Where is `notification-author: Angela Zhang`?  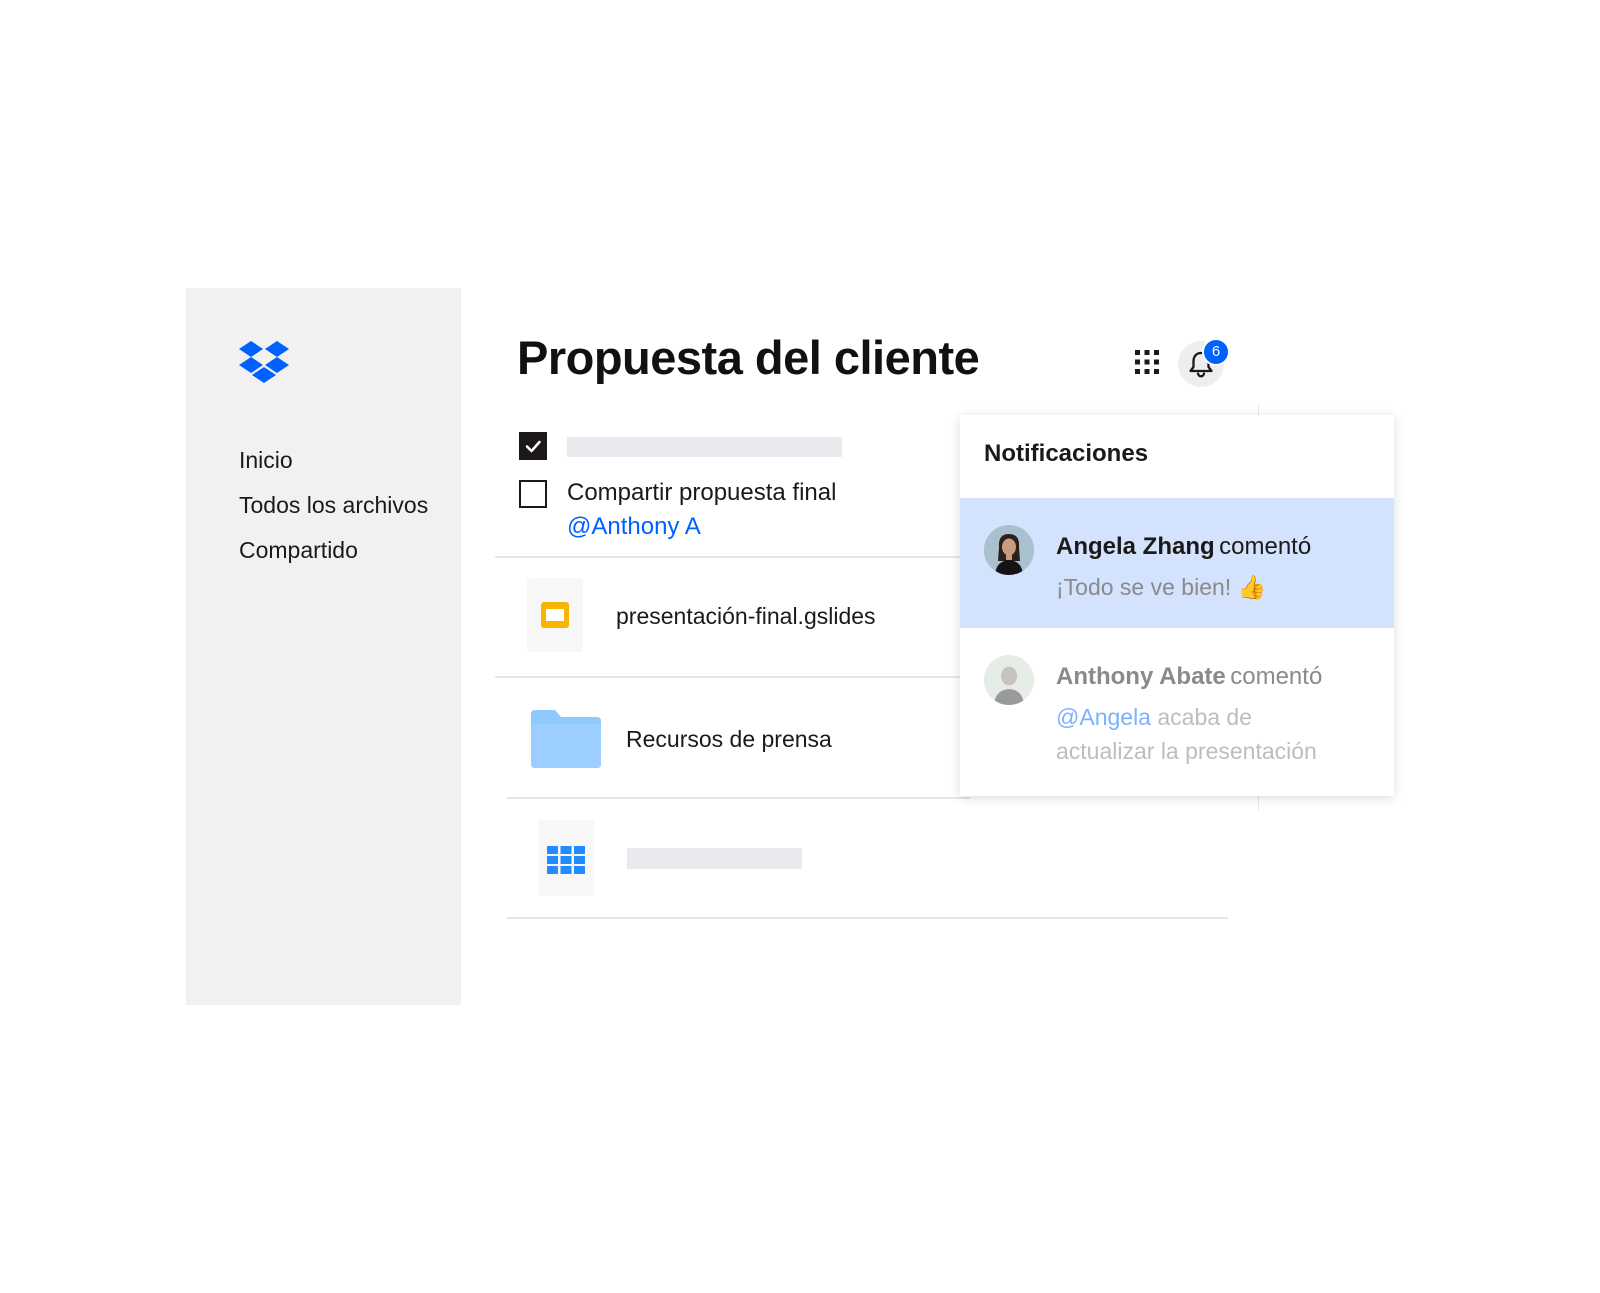 notification-author: Angela Zhang is located at coordinates (1135, 546).